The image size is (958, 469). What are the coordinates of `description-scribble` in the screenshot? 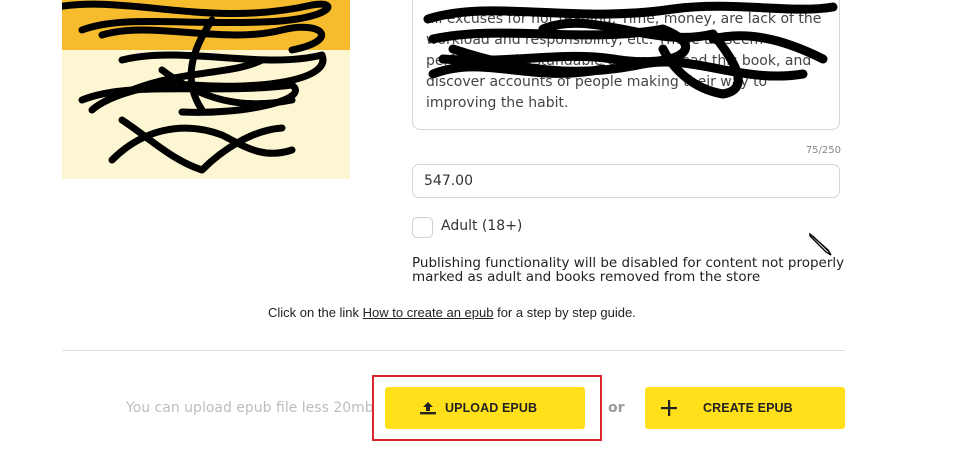 It's located at (630, 50).